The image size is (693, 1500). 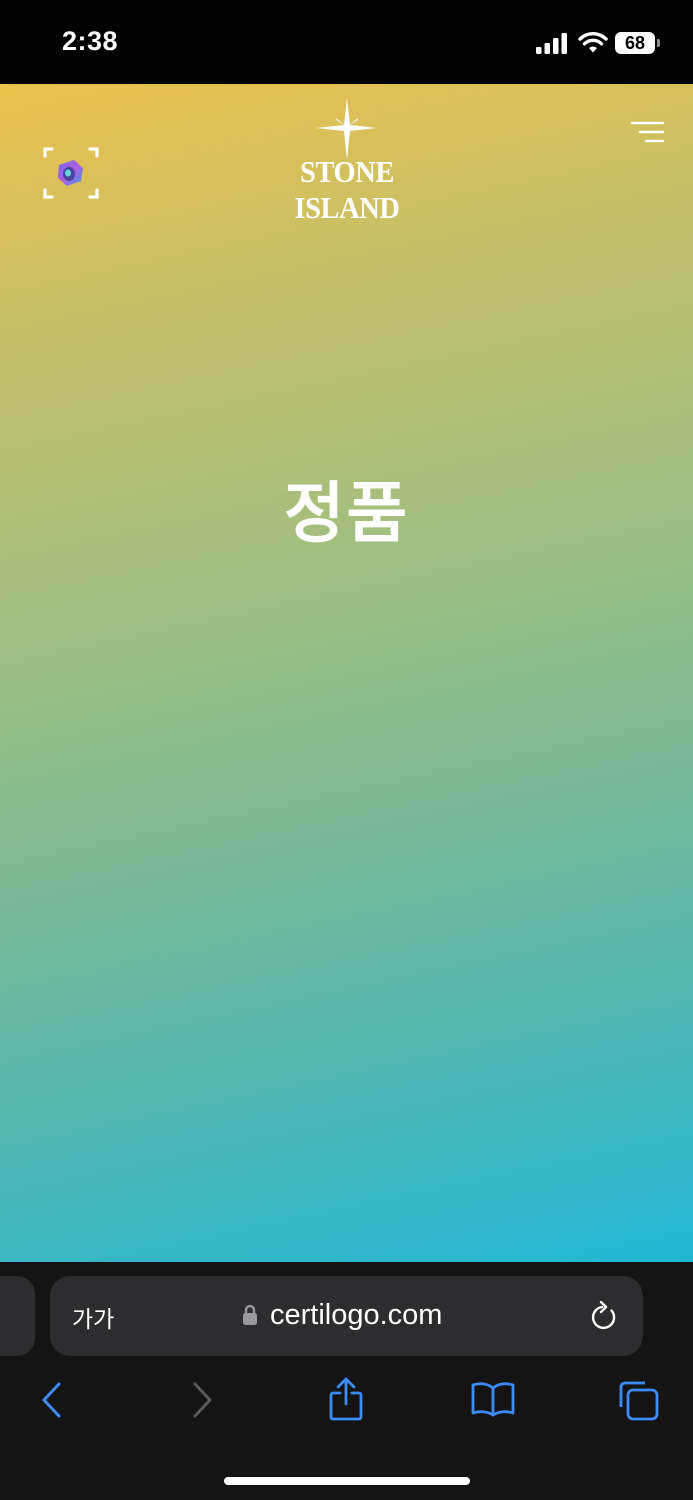 I want to click on scan-icon, so click(x=71, y=173).